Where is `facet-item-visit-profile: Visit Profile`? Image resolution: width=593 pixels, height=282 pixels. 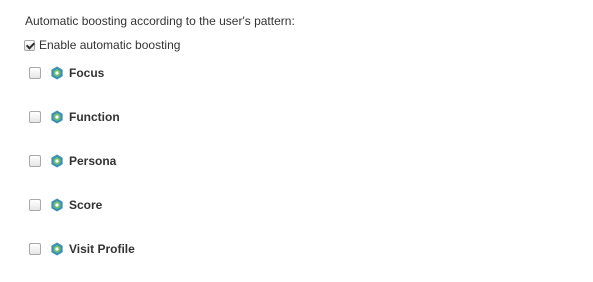
facet-item-visit-profile: Visit Profile is located at coordinates (229, 249).